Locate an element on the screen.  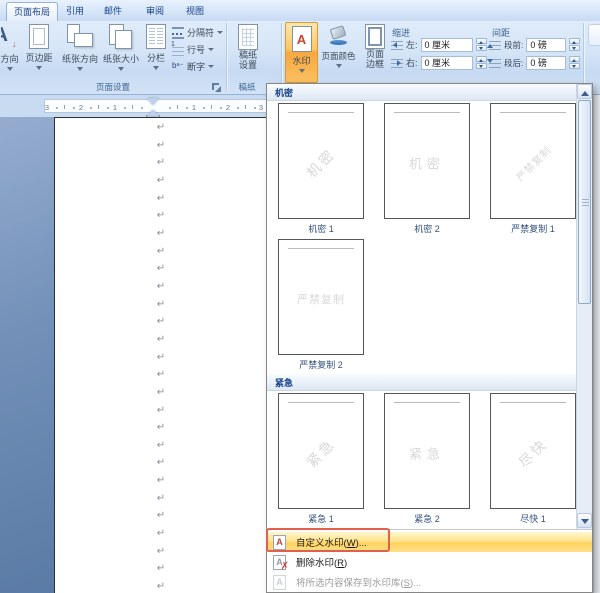
watermark-option: 机密 机密 1 is located at coordinates (321, 169).